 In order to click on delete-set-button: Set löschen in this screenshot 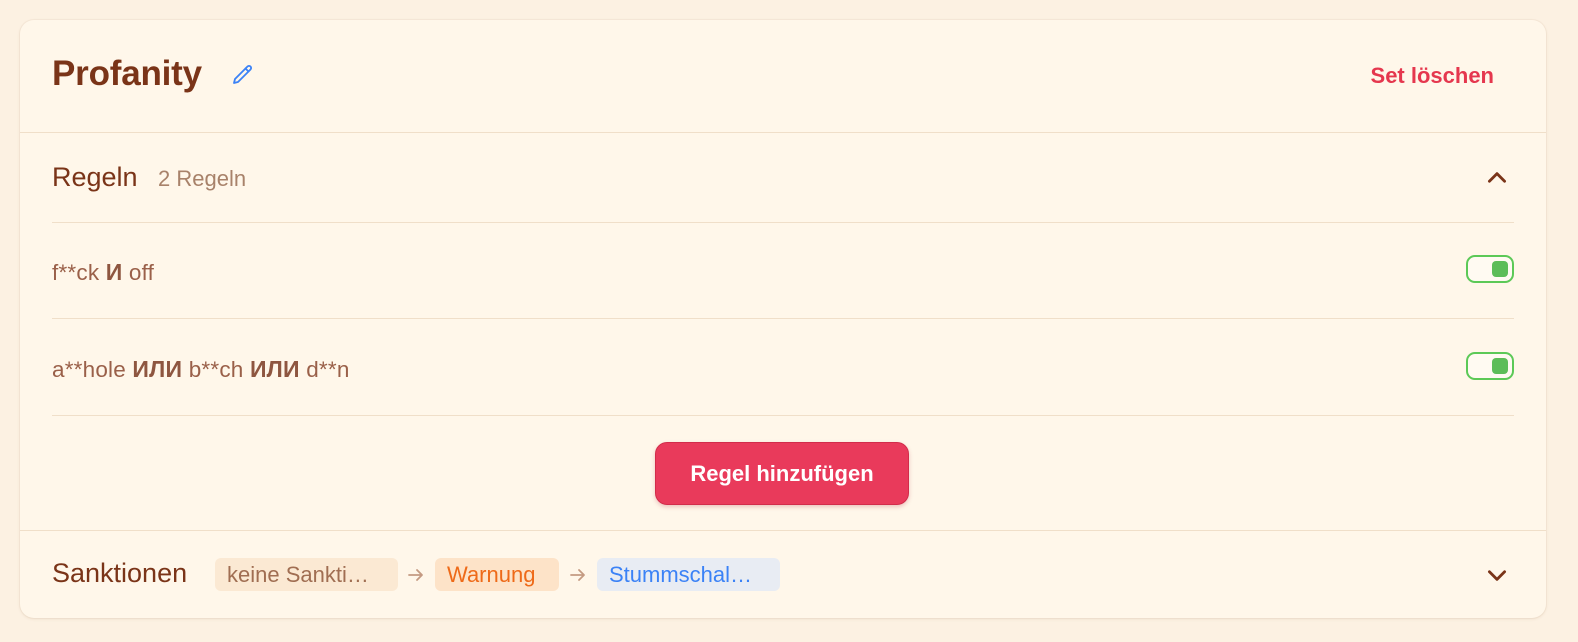, I will do `click(1432, 76)`.